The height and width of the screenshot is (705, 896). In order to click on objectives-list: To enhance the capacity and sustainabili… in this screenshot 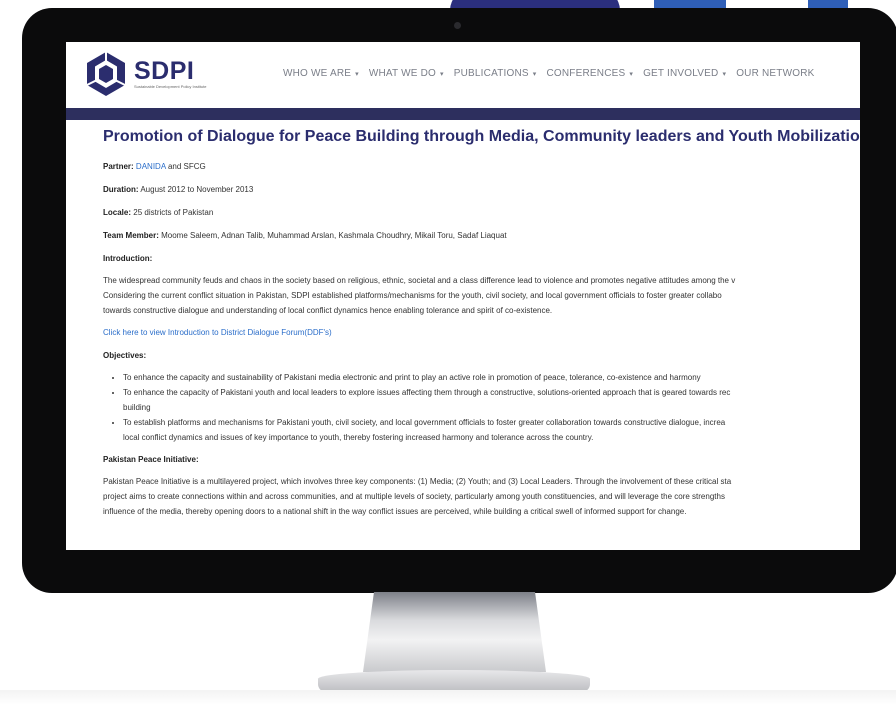, I will do `click(481, 407)`.